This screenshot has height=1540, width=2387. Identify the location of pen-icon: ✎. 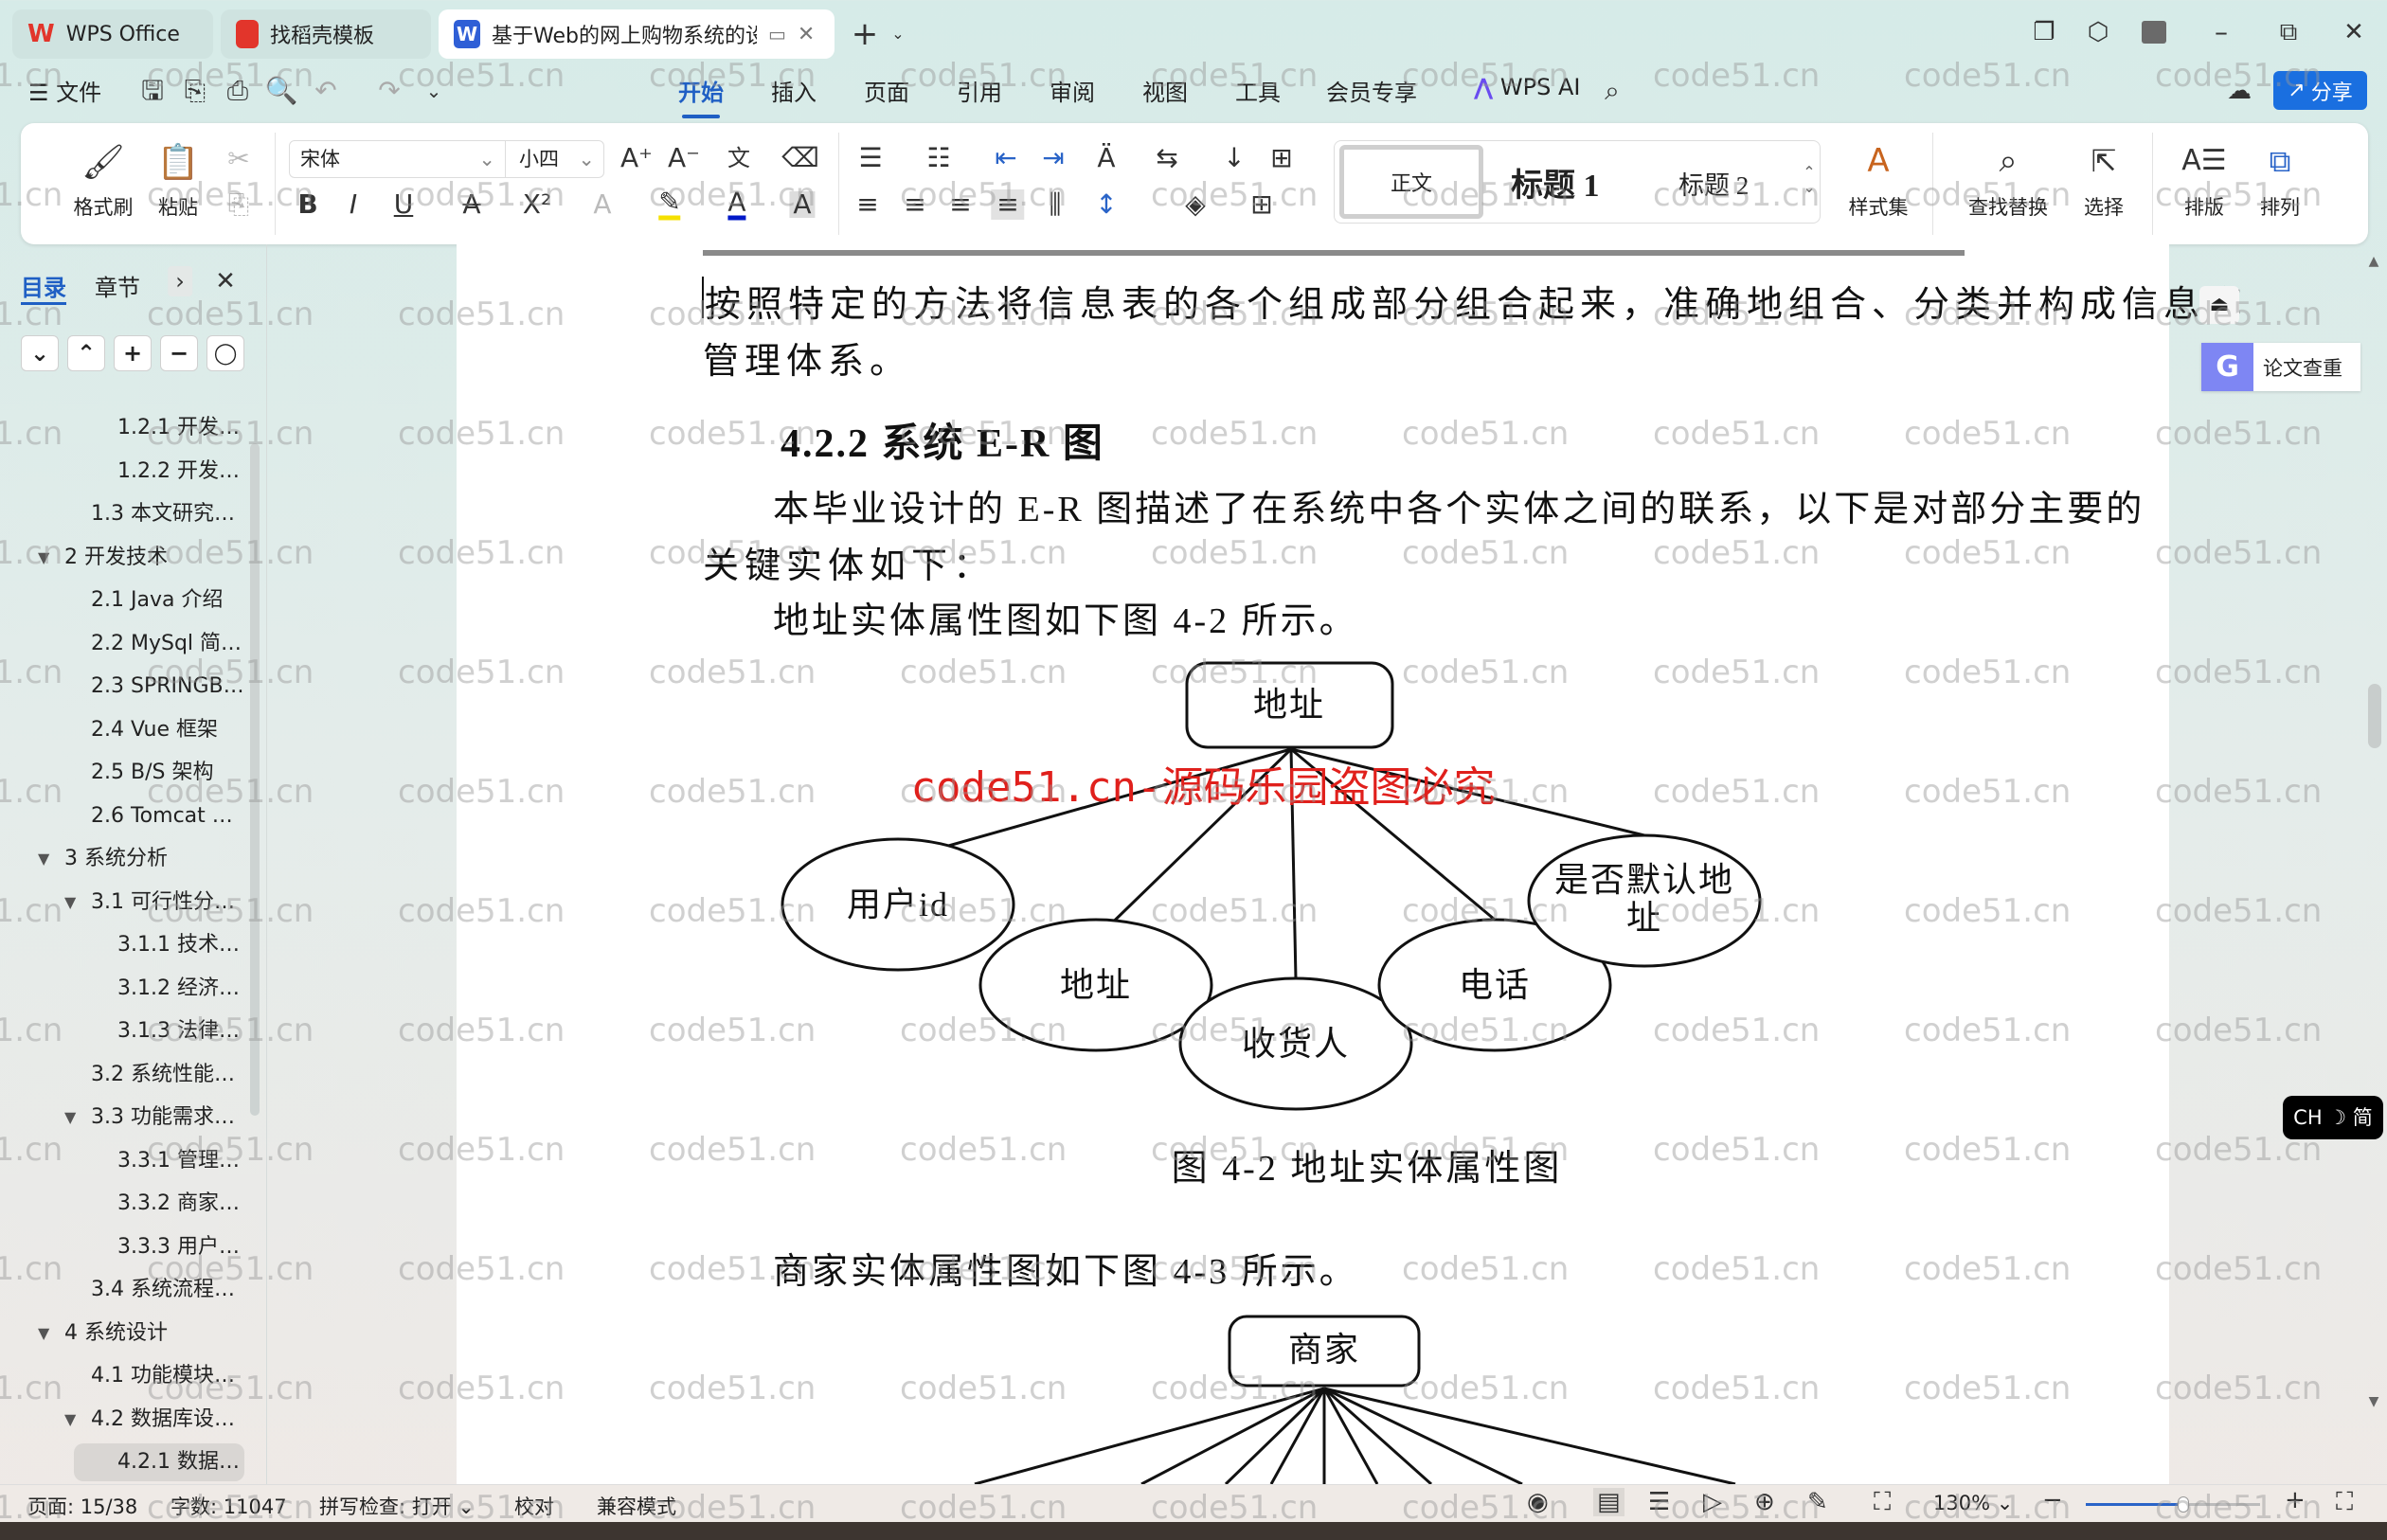
(1817, 1502).